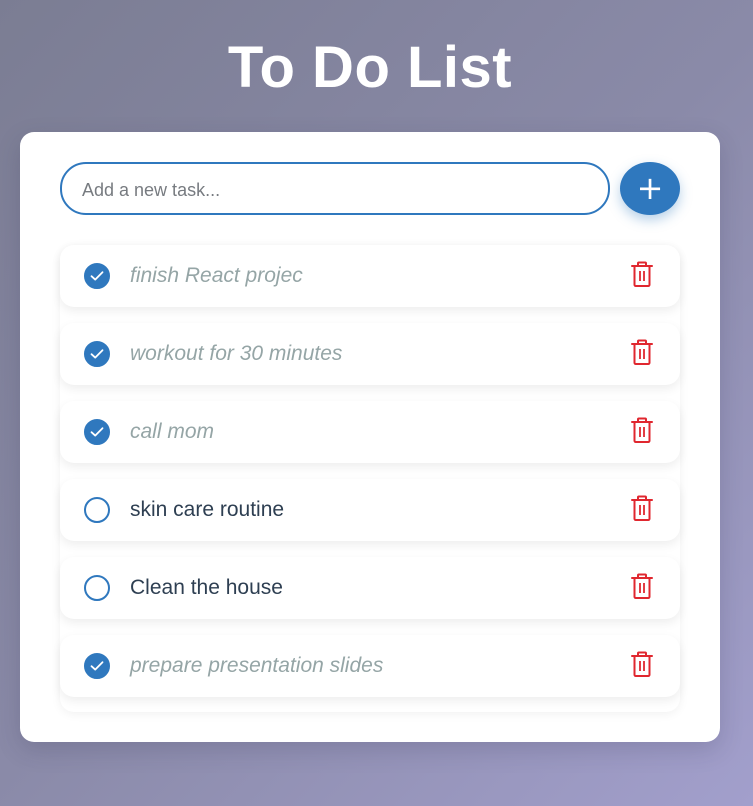 The image size is (753, 806). What do you see at coordinates (216, 275) in the screenshot?
I see `task-text: finish React projec` at bounding box center [216, 275].